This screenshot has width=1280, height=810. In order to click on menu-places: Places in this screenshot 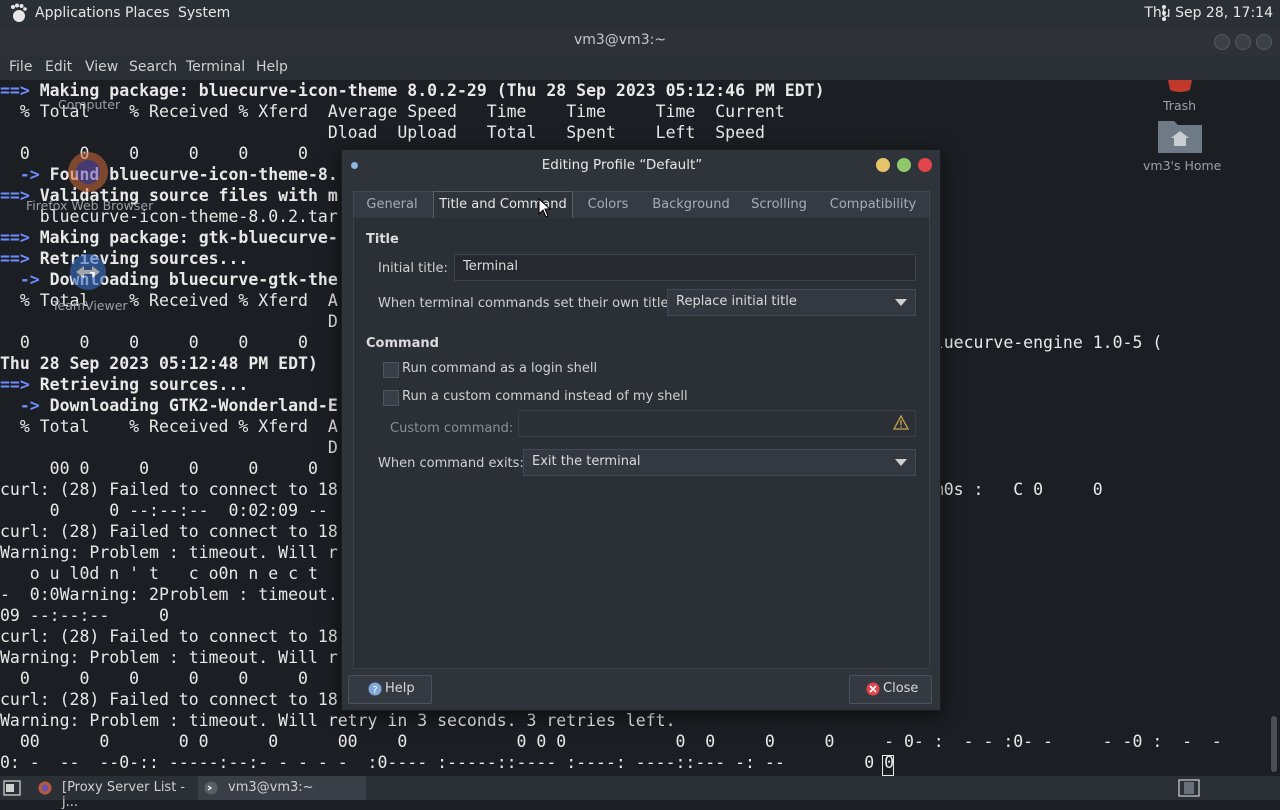, I will do `click(147, 13)`.